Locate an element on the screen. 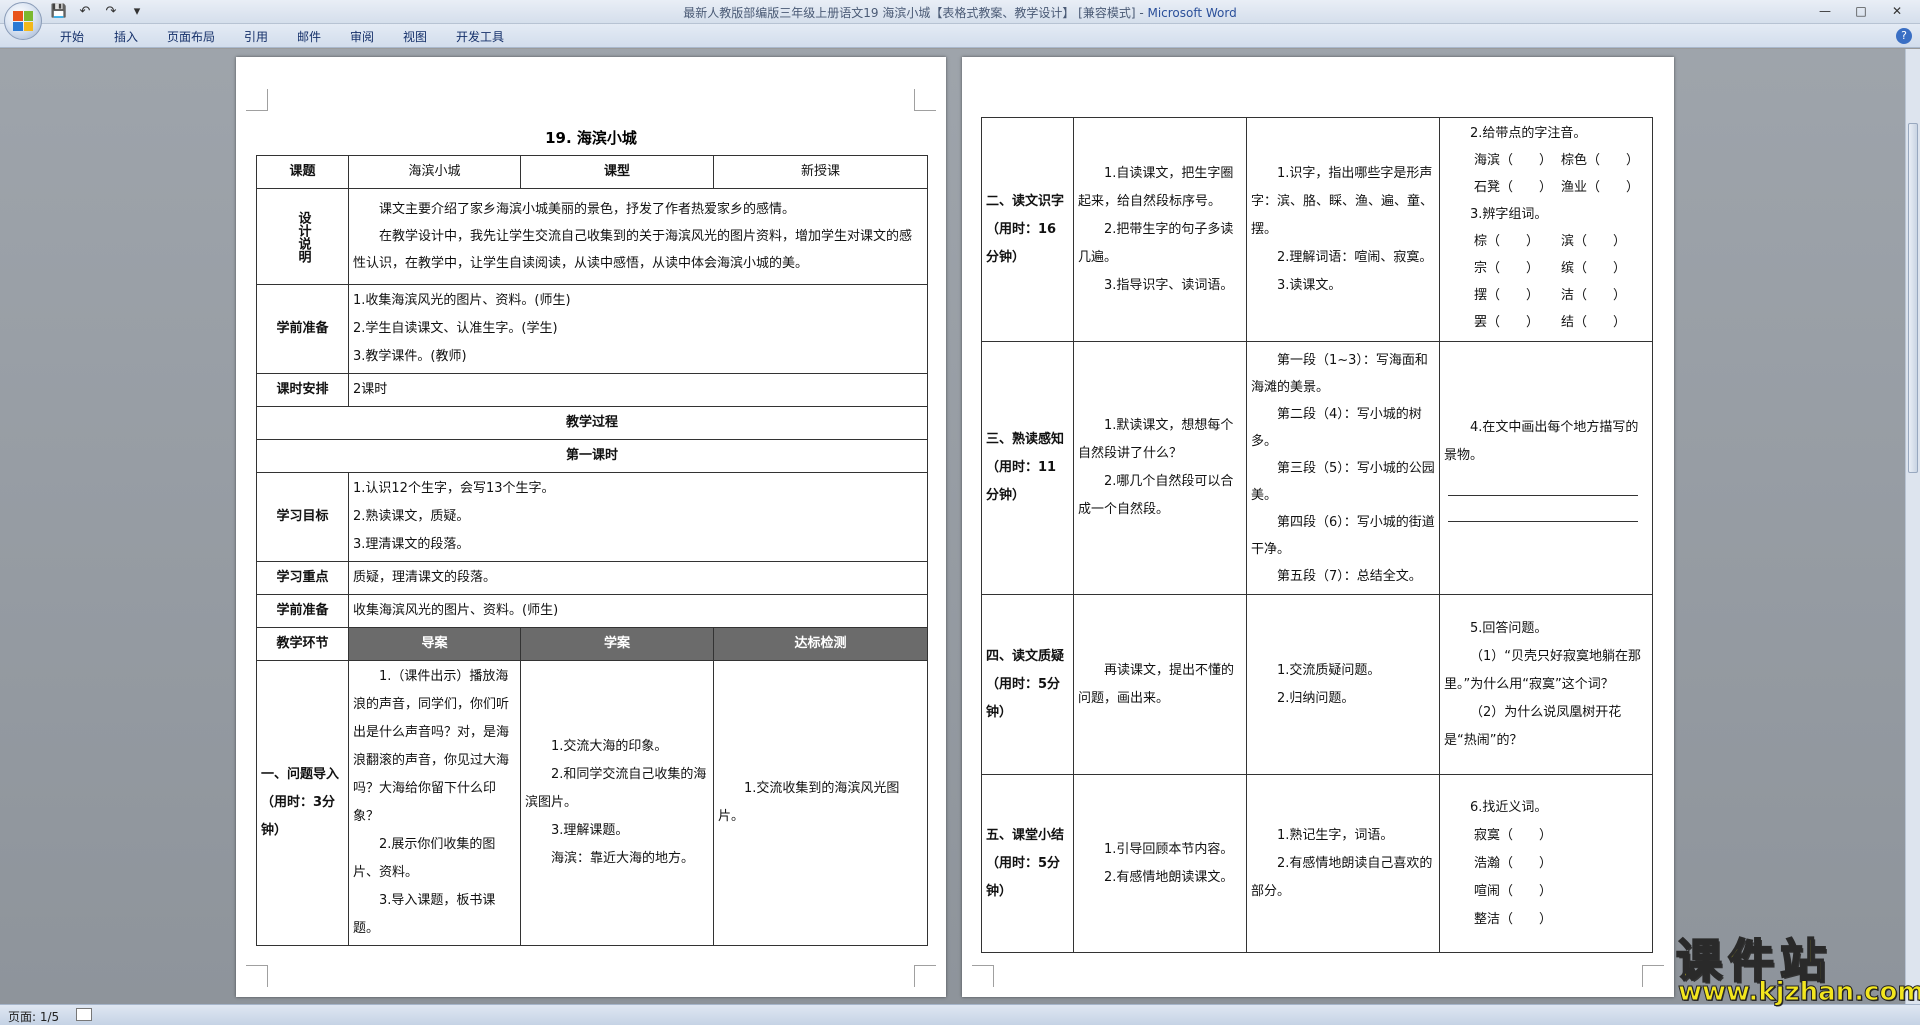  study-item: 3.读课文。 is located at coordinates (1309, 285).